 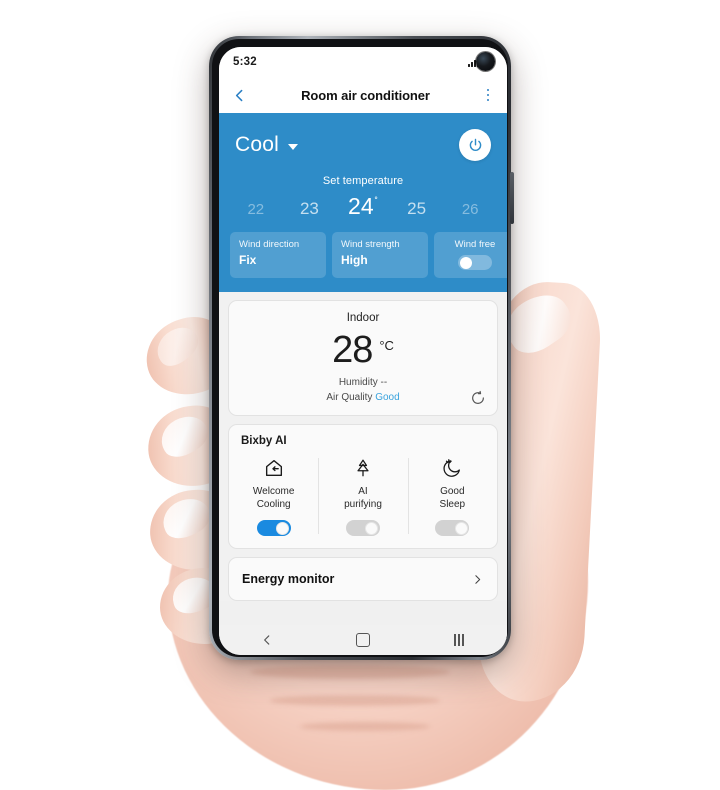 I want to click on chip-wind-free: Wind free, so click(x=470, y=255).